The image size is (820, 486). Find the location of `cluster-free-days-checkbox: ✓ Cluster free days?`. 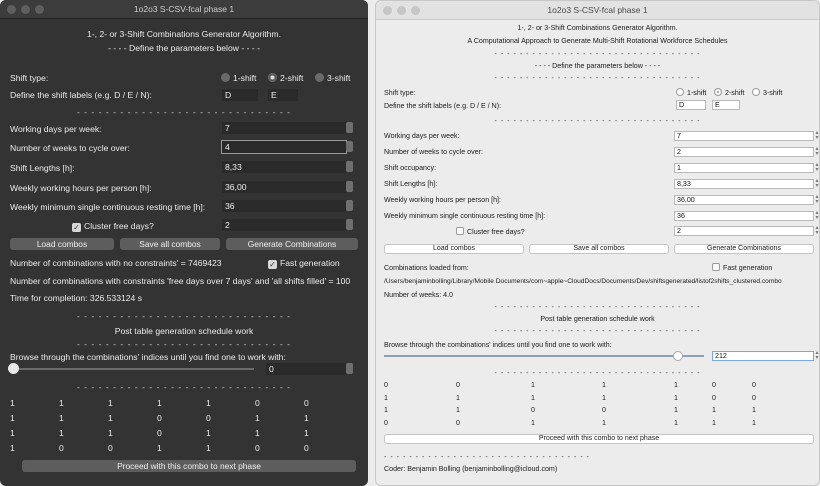

cluster-free-days-checkbox: ✓ Cluster free days? is located at coordinates (113, 226).